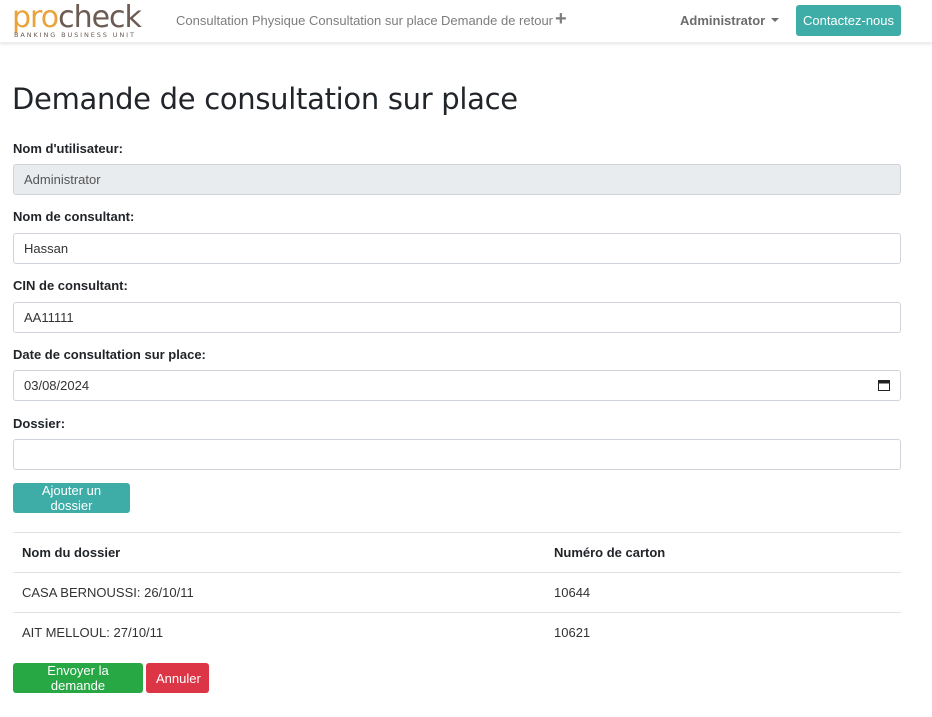 This screenshot has height=717, width=932. Describe the element at coordinates (497, 20) in the screenshot. I see `nav-demande-de-retour: Demande de retour` at that location.